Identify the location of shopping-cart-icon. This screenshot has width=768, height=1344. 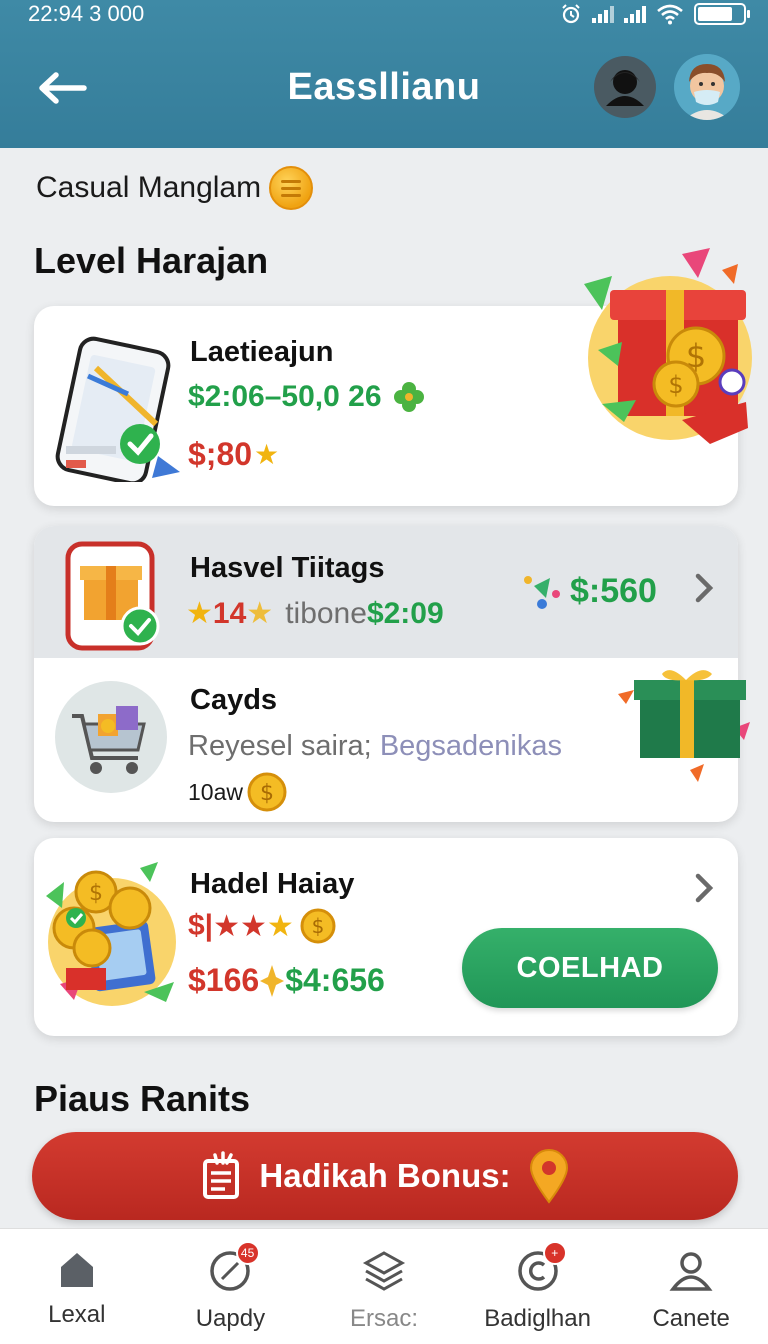
(111, 737).